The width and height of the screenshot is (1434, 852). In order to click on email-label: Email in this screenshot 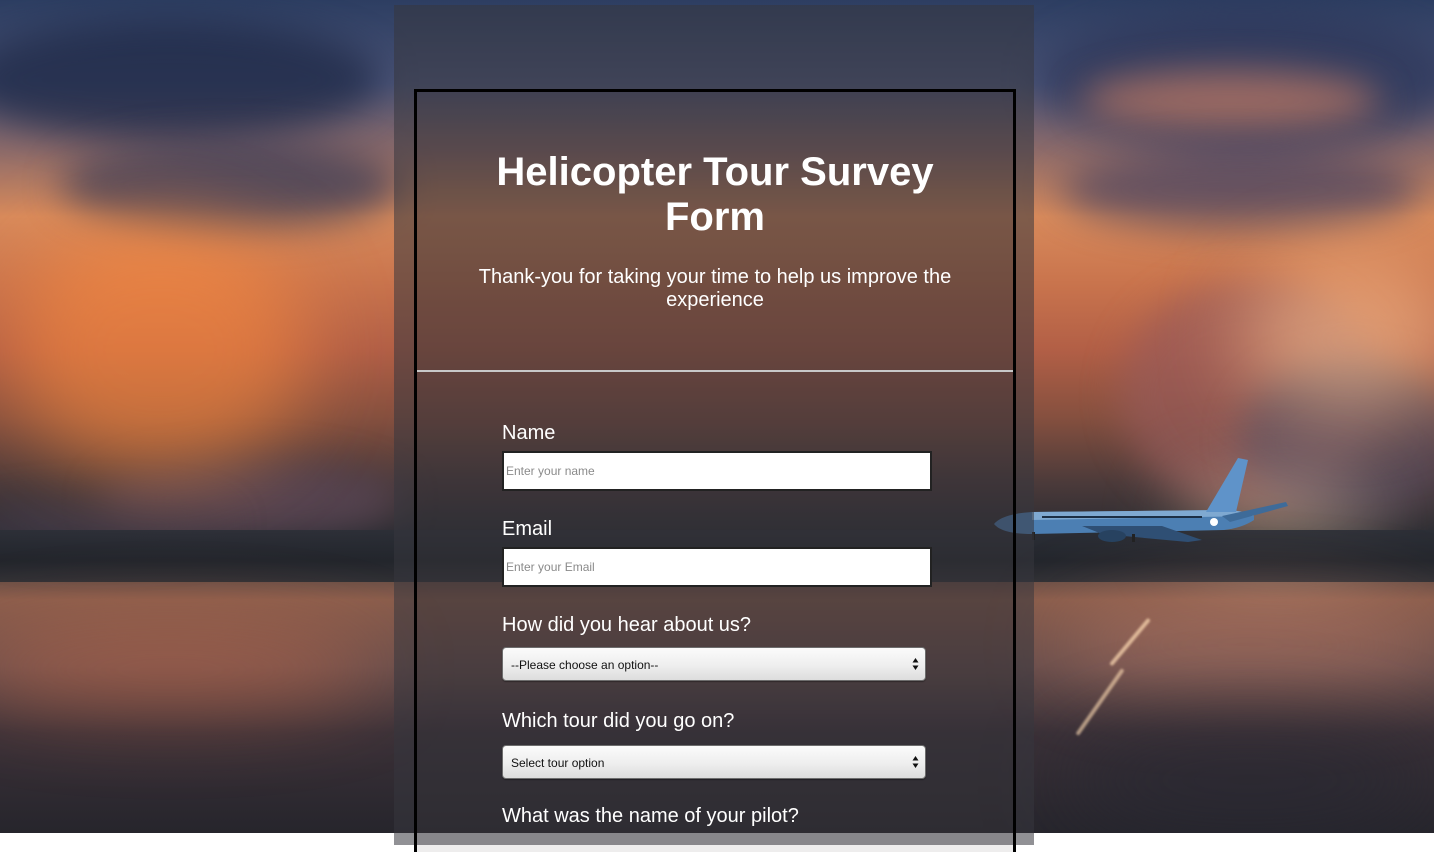, I will do `click(527, 529)`.